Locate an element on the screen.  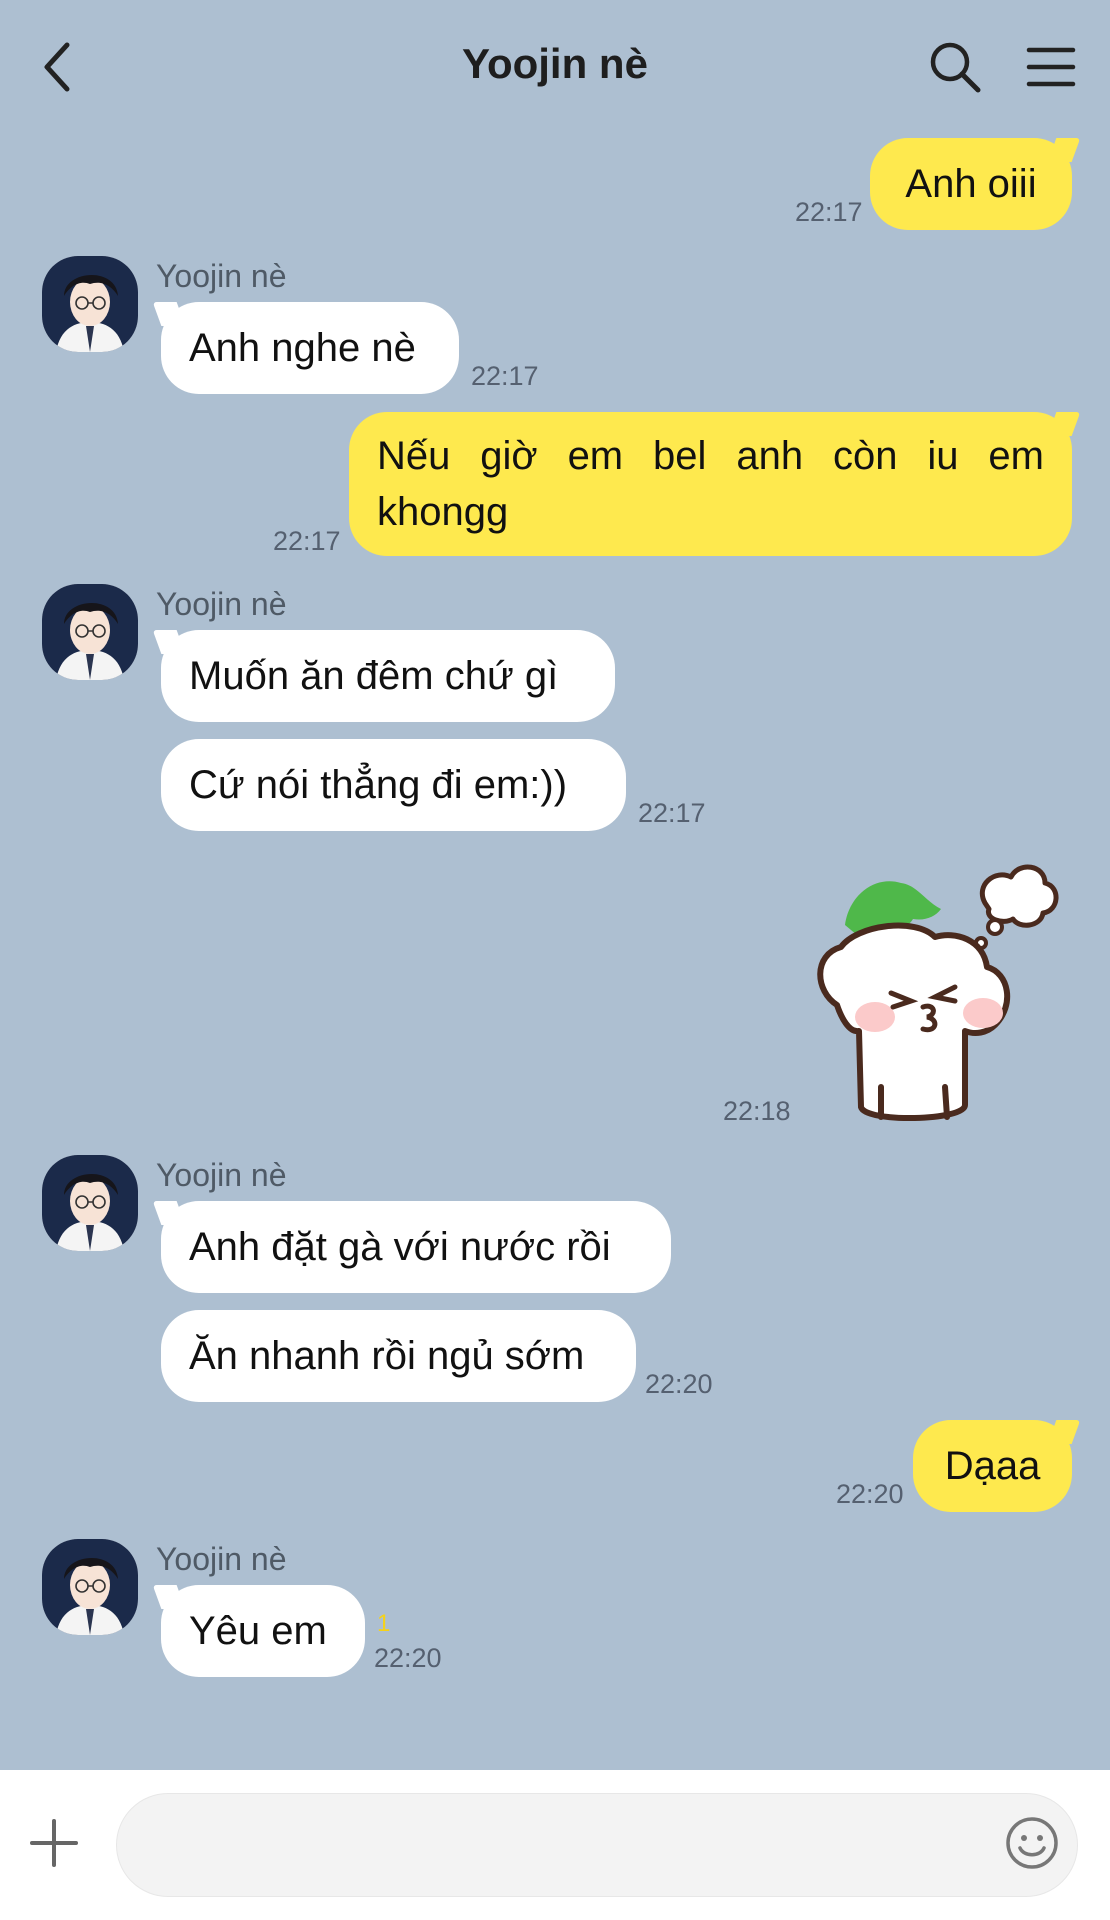
message-text: Dạaa is located at coordinates (992, 1466).